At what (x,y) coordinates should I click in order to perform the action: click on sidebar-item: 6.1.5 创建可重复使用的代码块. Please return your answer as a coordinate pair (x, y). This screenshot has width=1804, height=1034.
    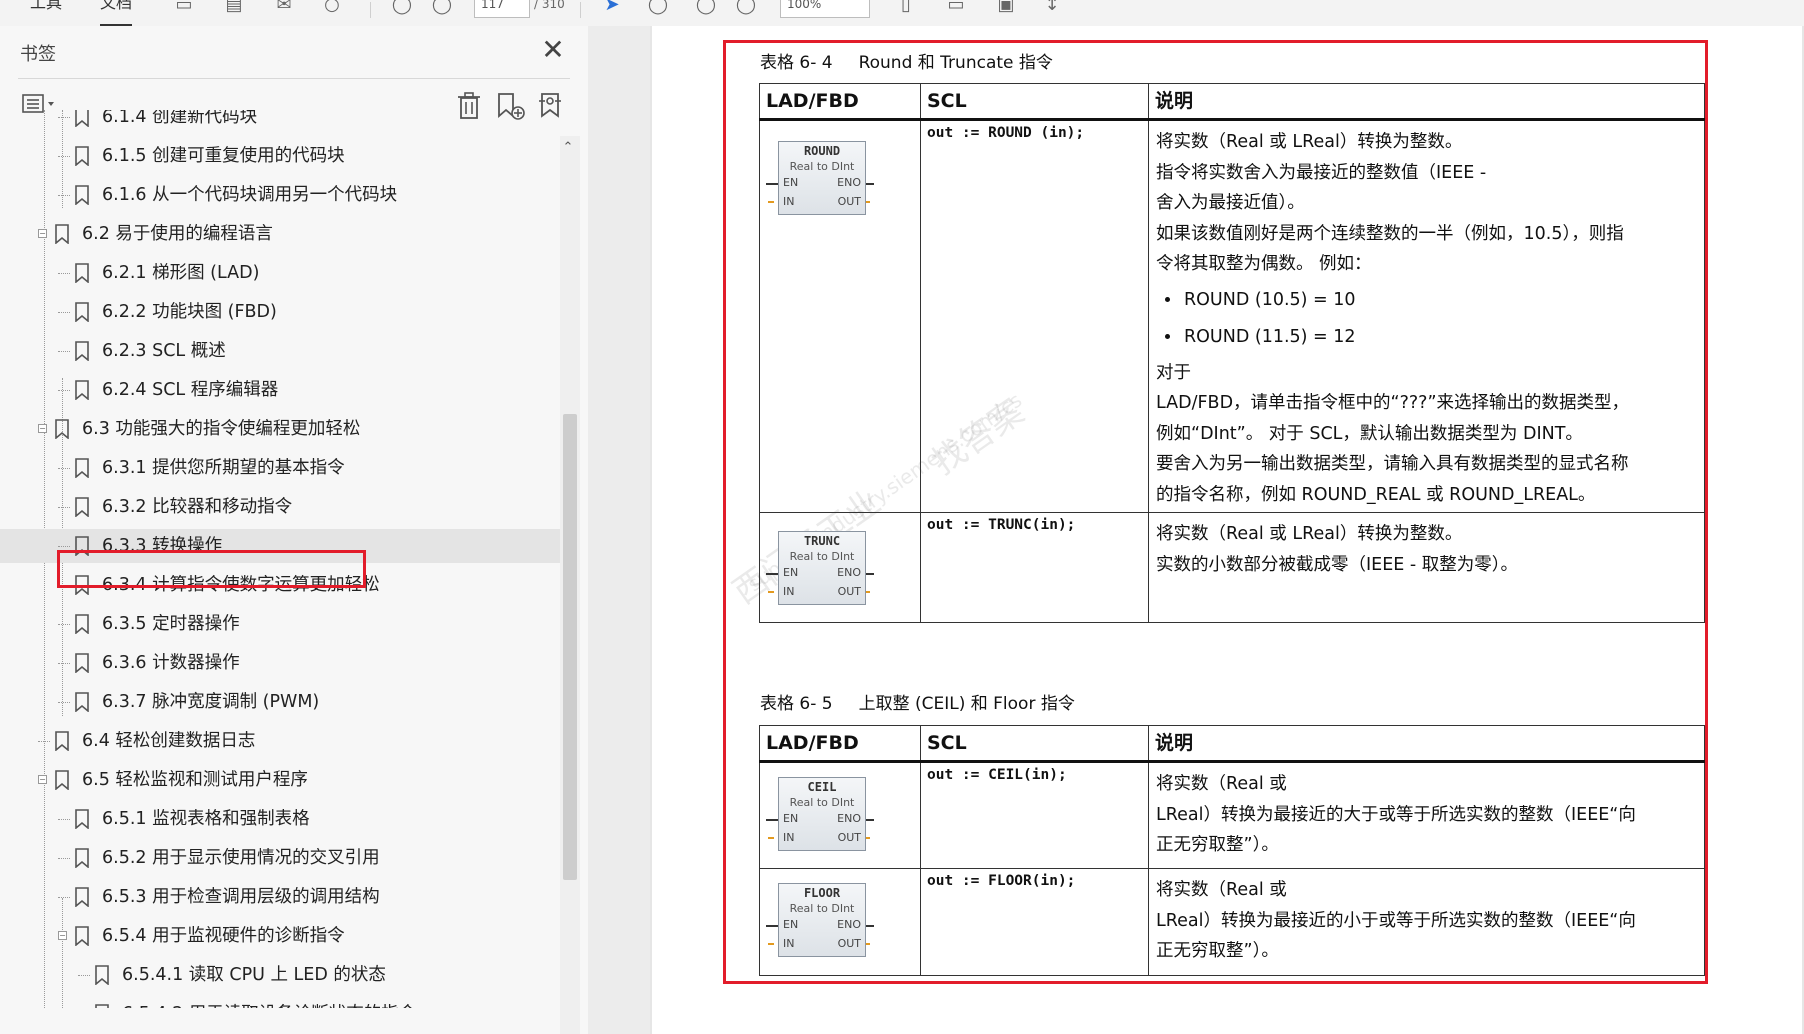
    Looking at the image, I should click on (280, 156).